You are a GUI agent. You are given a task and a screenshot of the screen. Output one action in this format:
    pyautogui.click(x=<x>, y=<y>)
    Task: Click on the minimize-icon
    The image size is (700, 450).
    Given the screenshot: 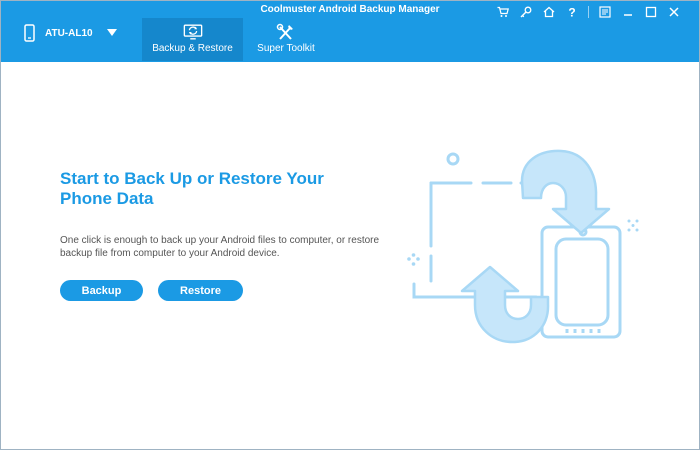 What is the action you would take?
    pyautogui.click(x=628, y=12)
    